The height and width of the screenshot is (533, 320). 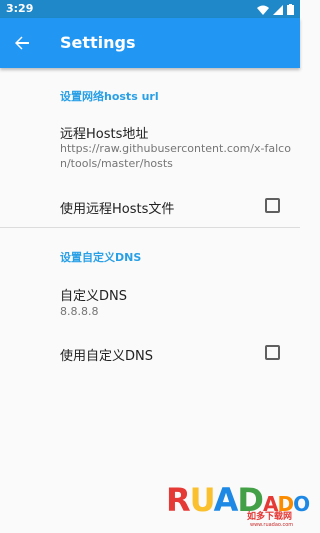 What do you see at coordinates (270, 517) in the screenshot?
I see `watermark-tagline: 如多下载网` at bounding box center [270, 517].